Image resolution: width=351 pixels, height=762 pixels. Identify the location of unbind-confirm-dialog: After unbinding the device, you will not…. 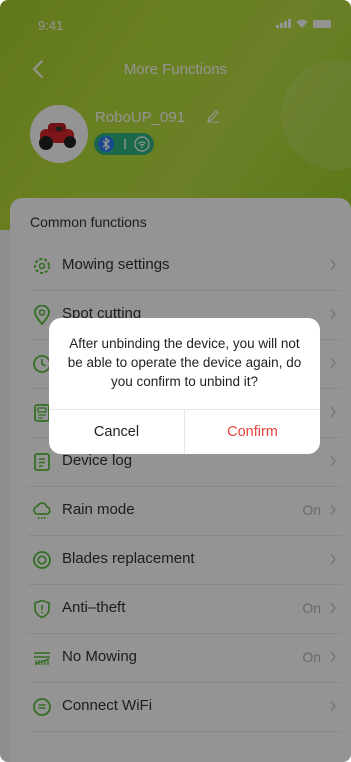
(184, 386).